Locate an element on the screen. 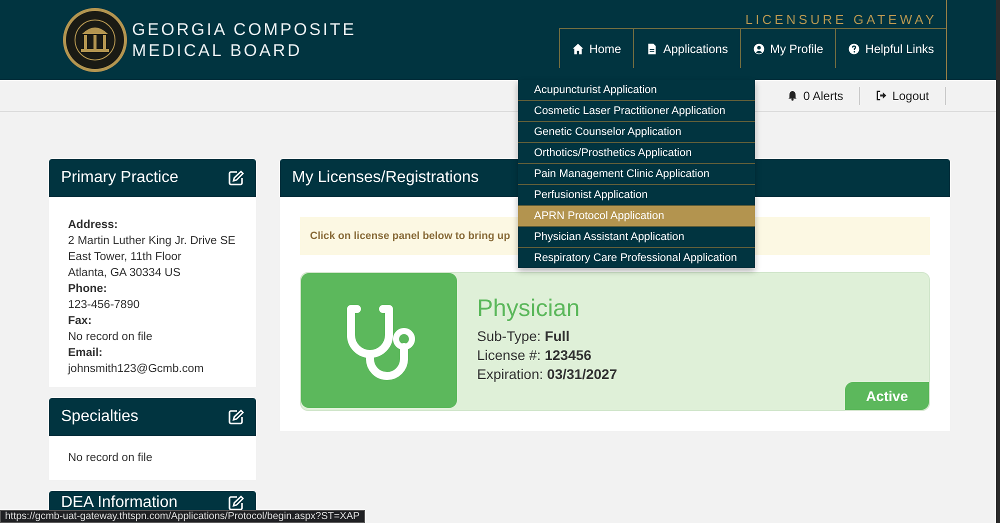 The image size is (1000, 523). license-detail: Expiration: 03/31/2027 is located at coordinates (547, 374).